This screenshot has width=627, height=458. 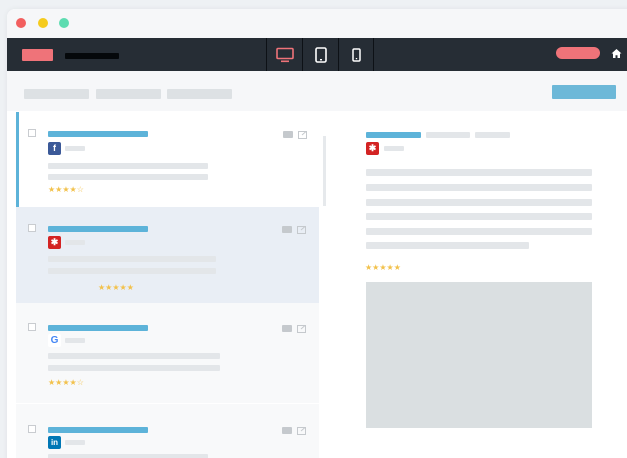 What do you see at coordinates (616, 53) in the screenshot?
I see `home-icon` at bounding box center [616, 53].